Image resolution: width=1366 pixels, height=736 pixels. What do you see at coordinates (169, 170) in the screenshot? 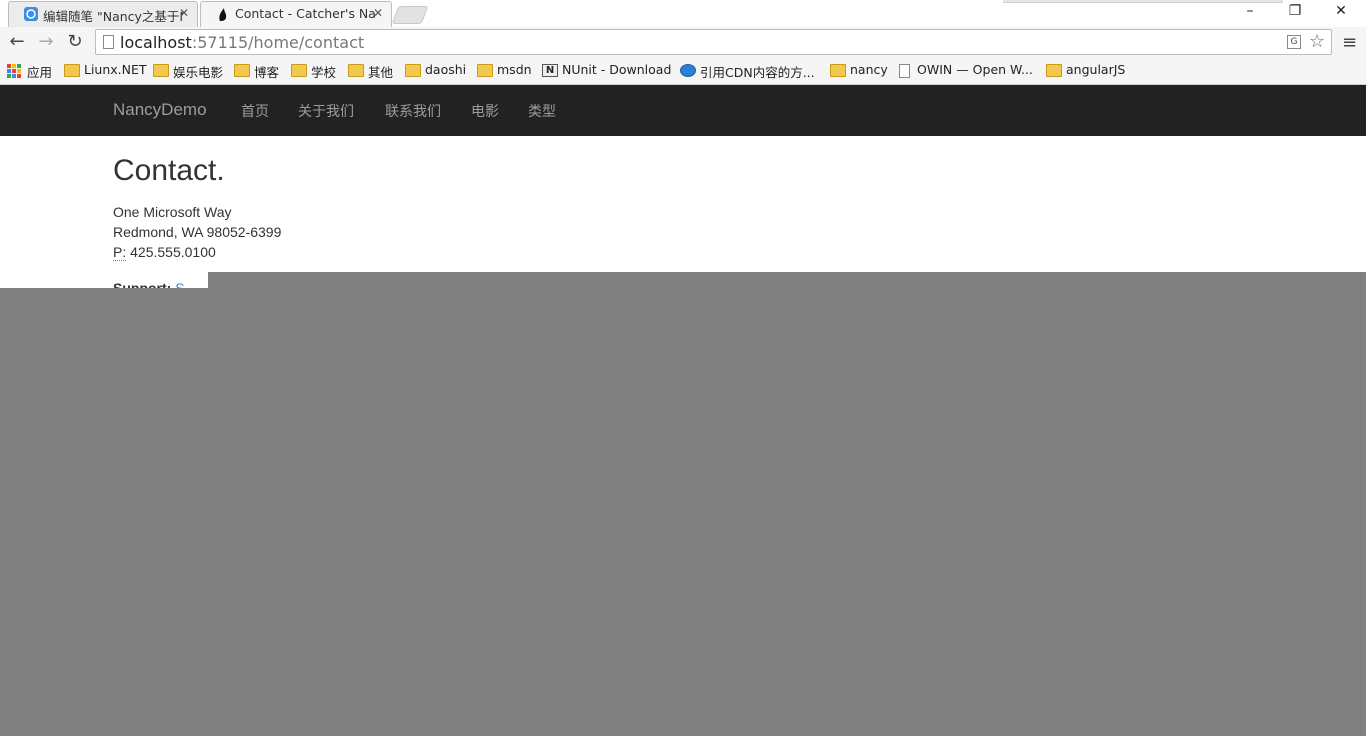
I see `page-title: Contact.` at bounding box center [169, 170].